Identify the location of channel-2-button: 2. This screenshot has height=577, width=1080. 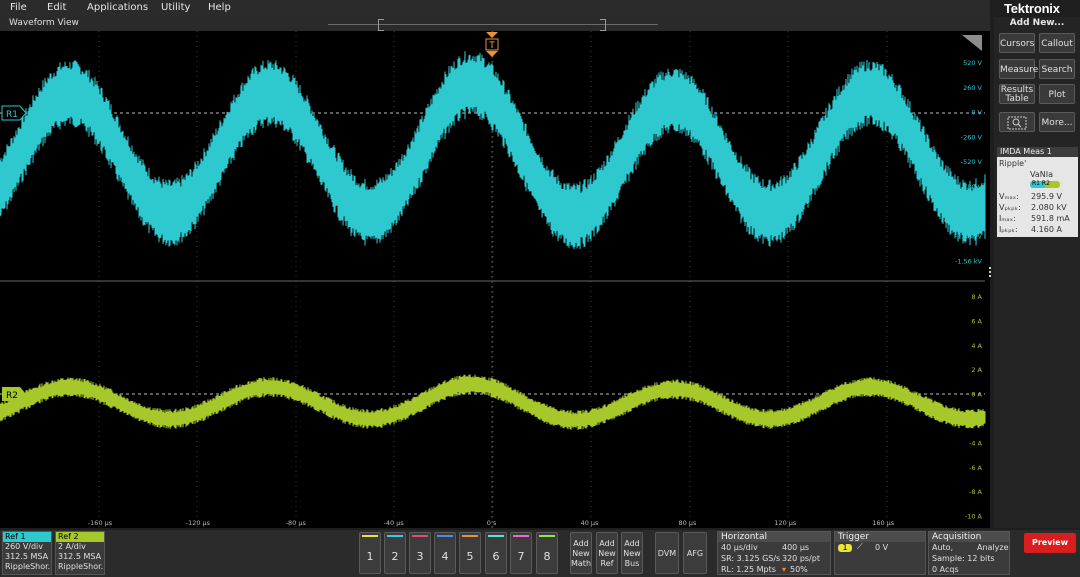
(395, 553).